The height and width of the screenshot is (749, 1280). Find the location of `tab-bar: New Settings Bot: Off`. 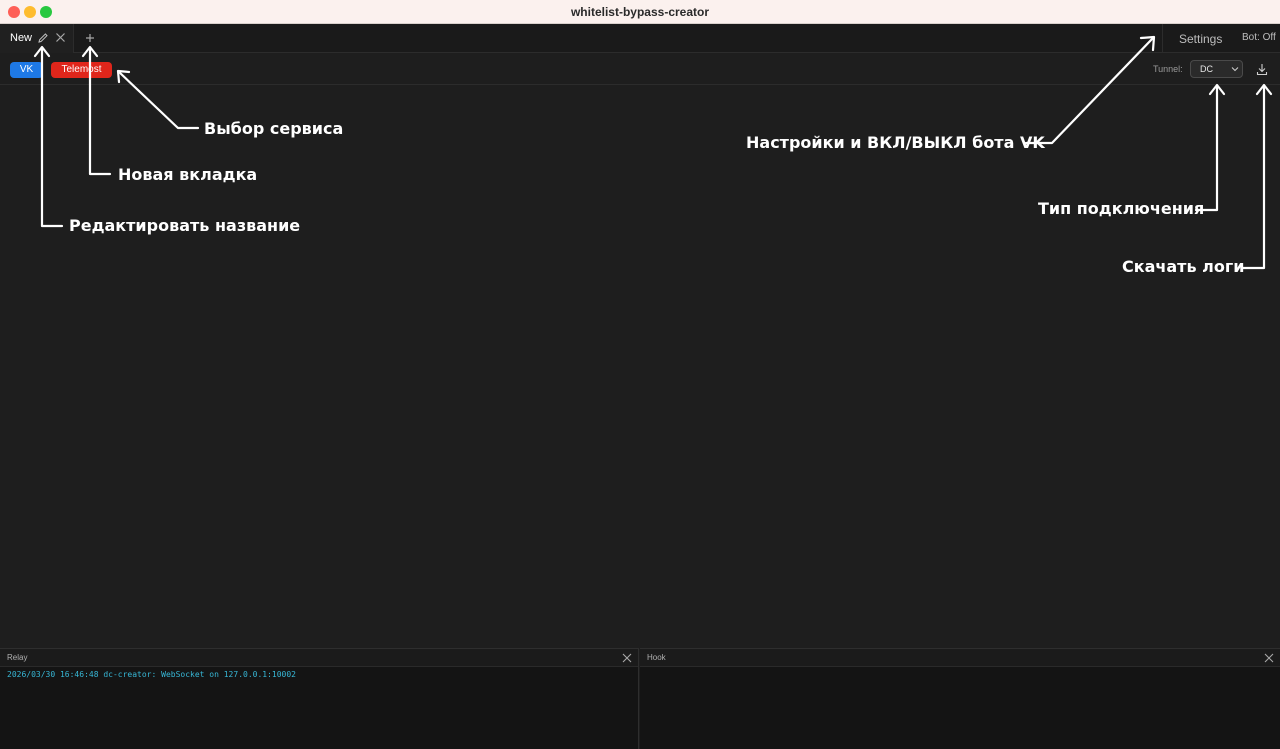

tab-bar: New Settings Bot: Off is located at coordinates (640, 38).